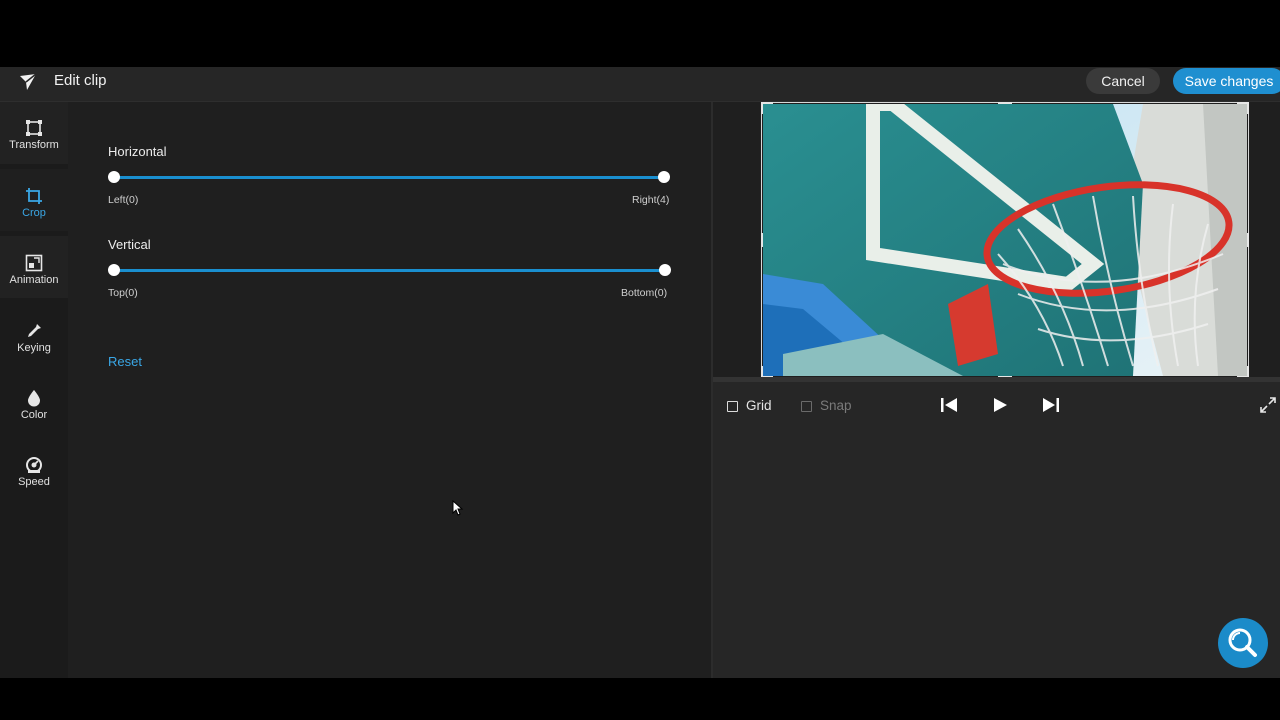 The image size is (1280, 720). What do you see at coordinates (34, 213) in the screenshot?
I see `sidebar-item-label: Crop` at bounding box center [34, 213].